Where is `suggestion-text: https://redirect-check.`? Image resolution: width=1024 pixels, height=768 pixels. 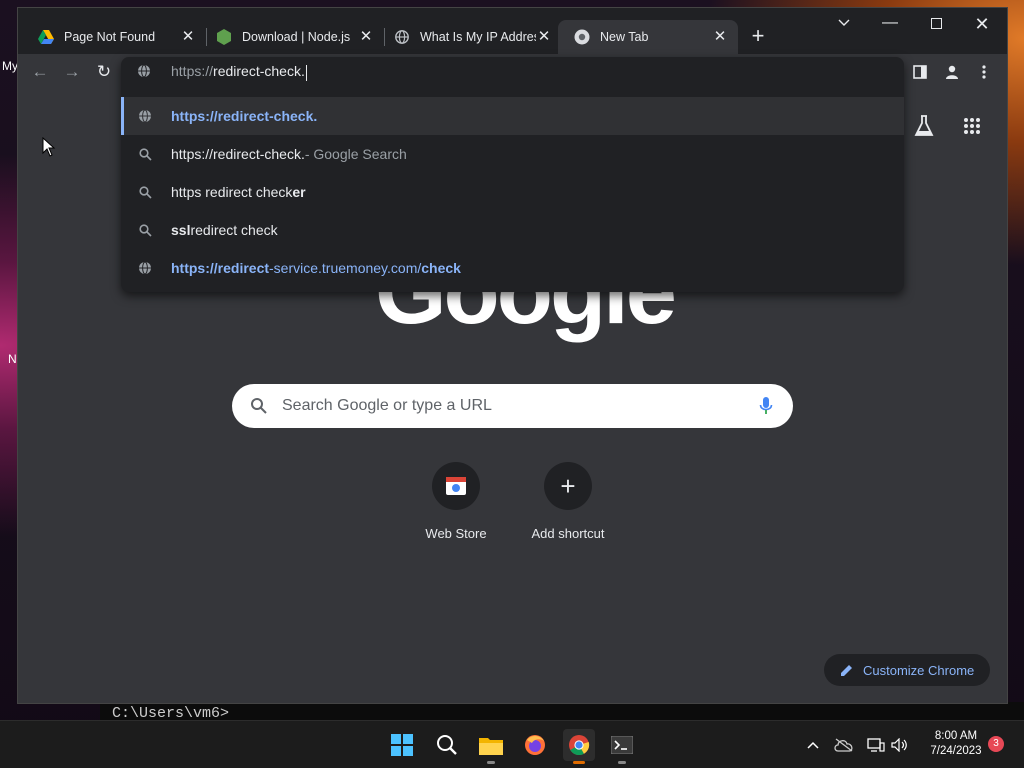
suggestion-text: https://redirect-check. is located at coordinates (238, 154).